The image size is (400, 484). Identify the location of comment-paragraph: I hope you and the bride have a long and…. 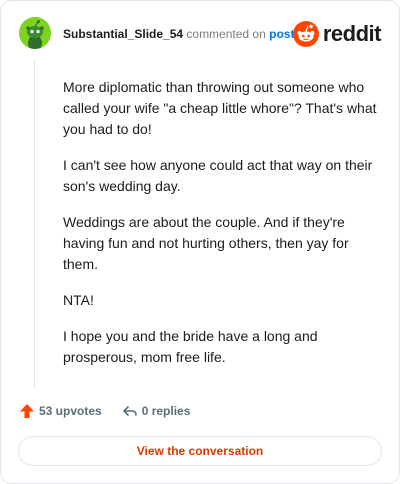
(190, 346).